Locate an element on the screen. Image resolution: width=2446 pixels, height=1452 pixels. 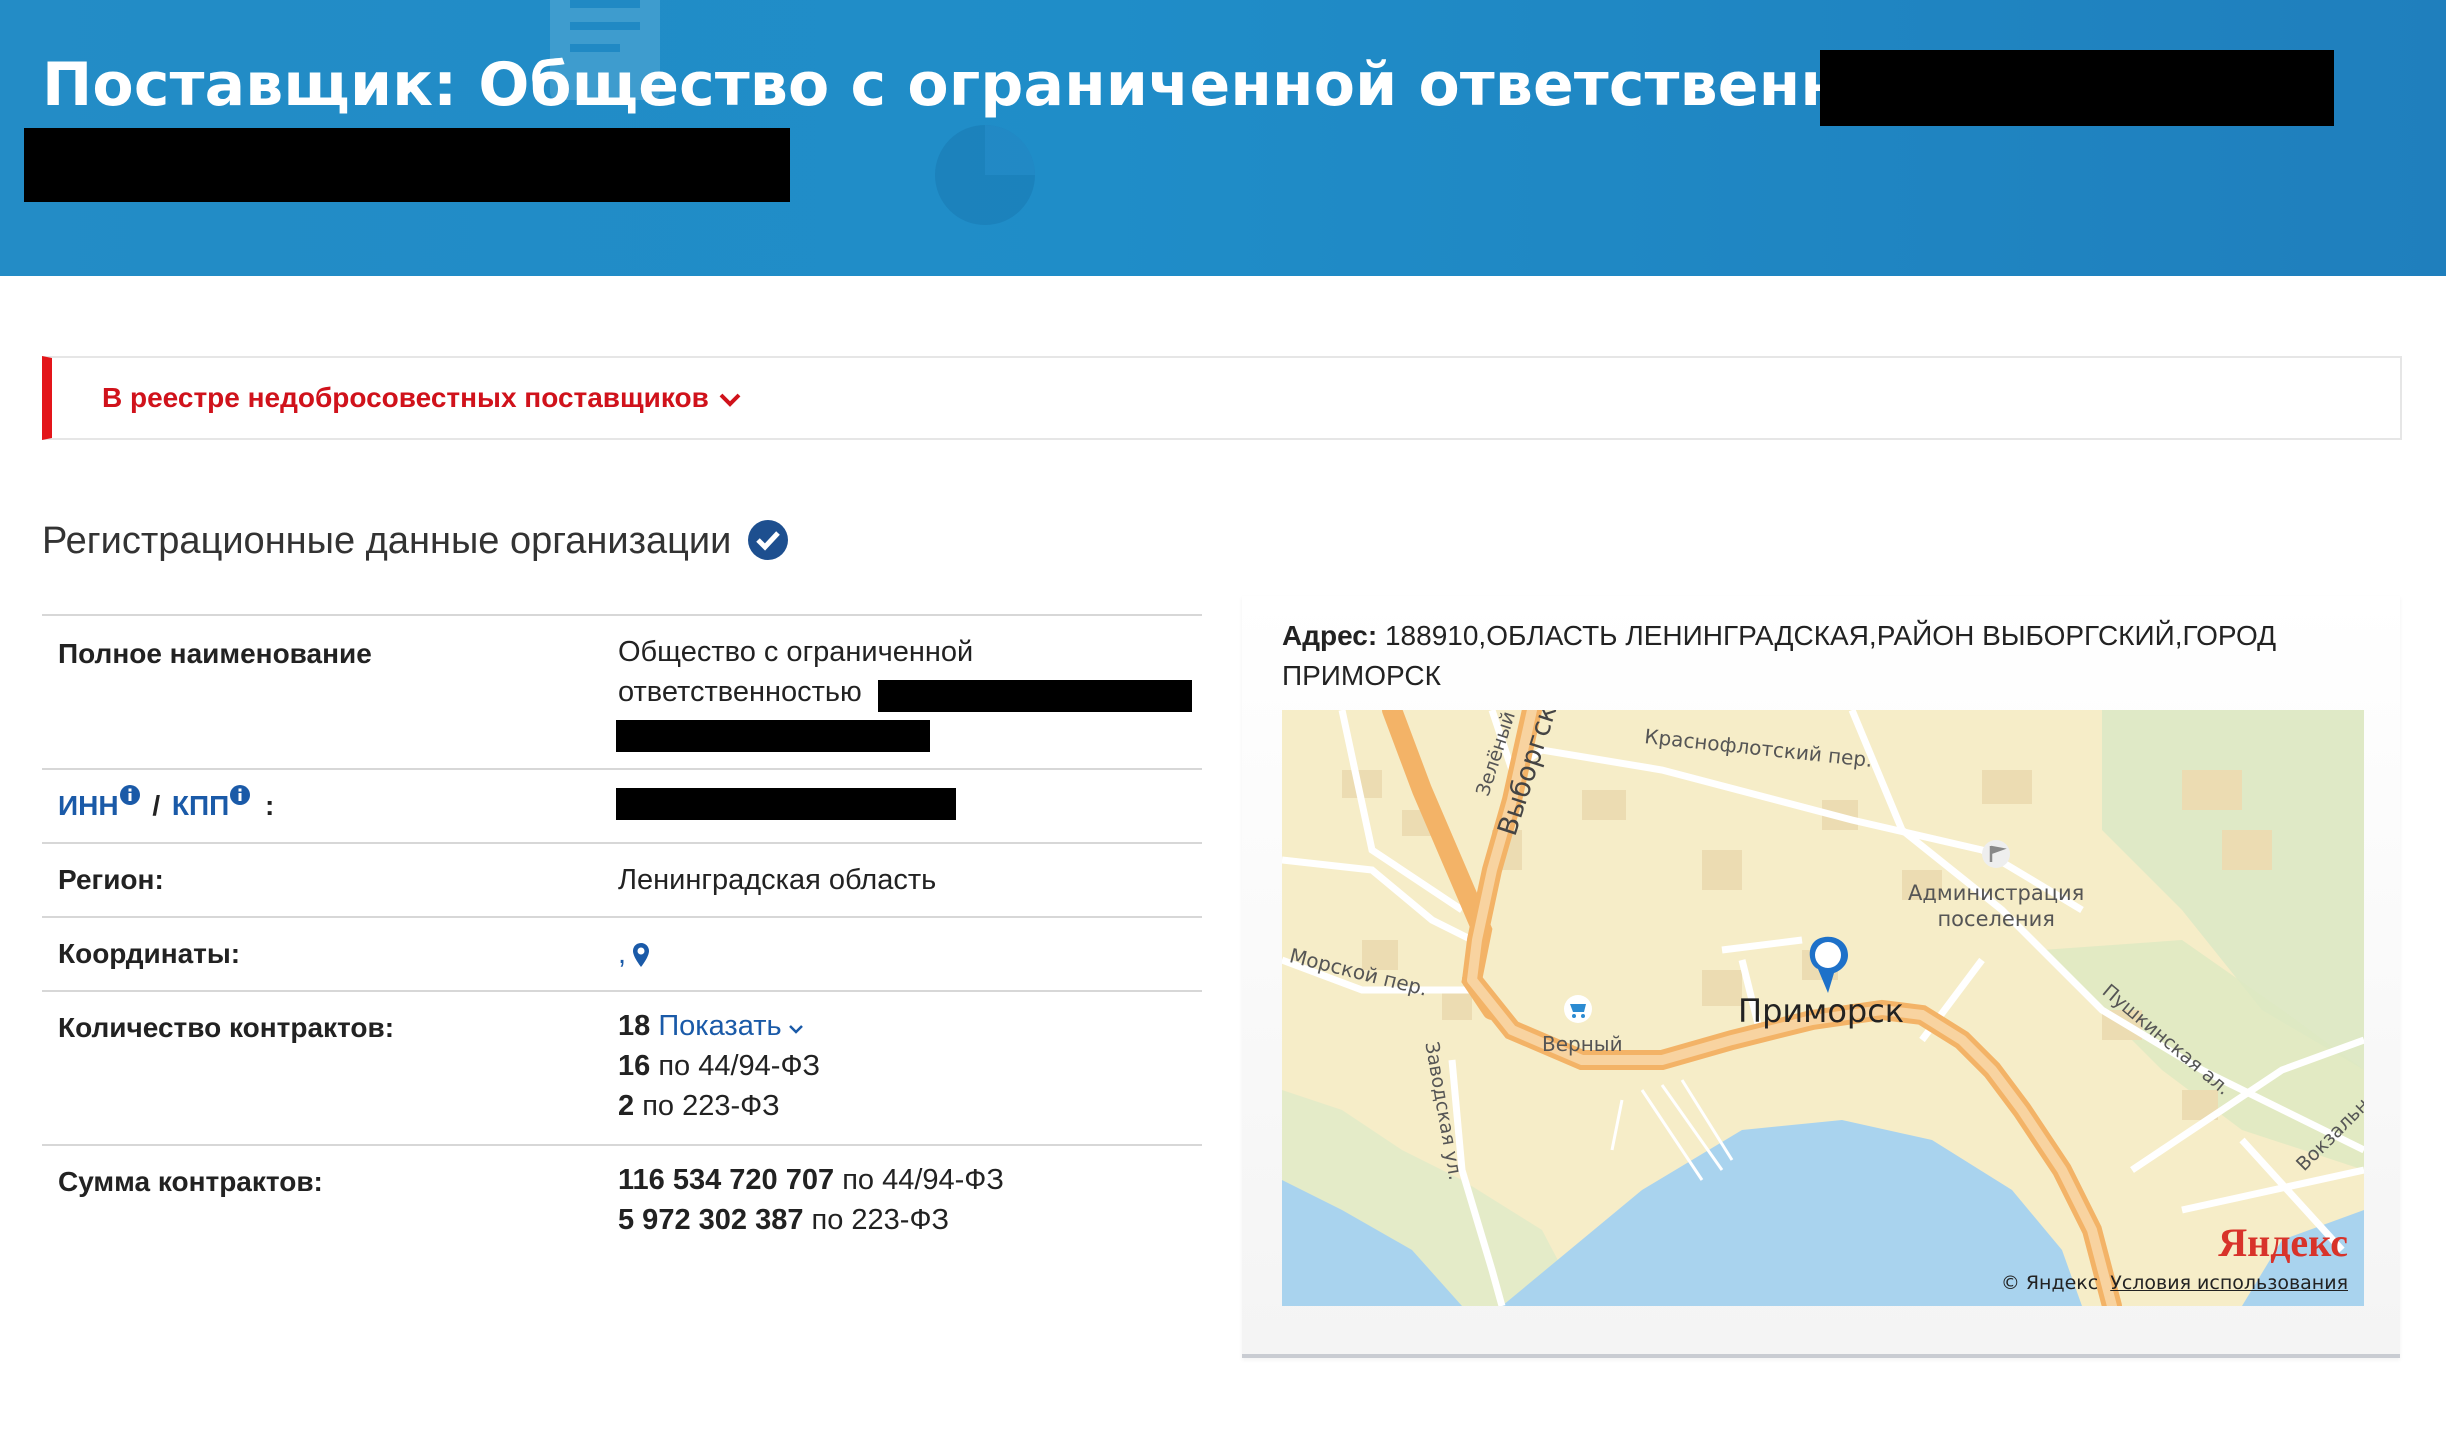
unfair-suppliers-alert: В реестре недобросовестных поставщиков is located at coordinates (1222, 398).